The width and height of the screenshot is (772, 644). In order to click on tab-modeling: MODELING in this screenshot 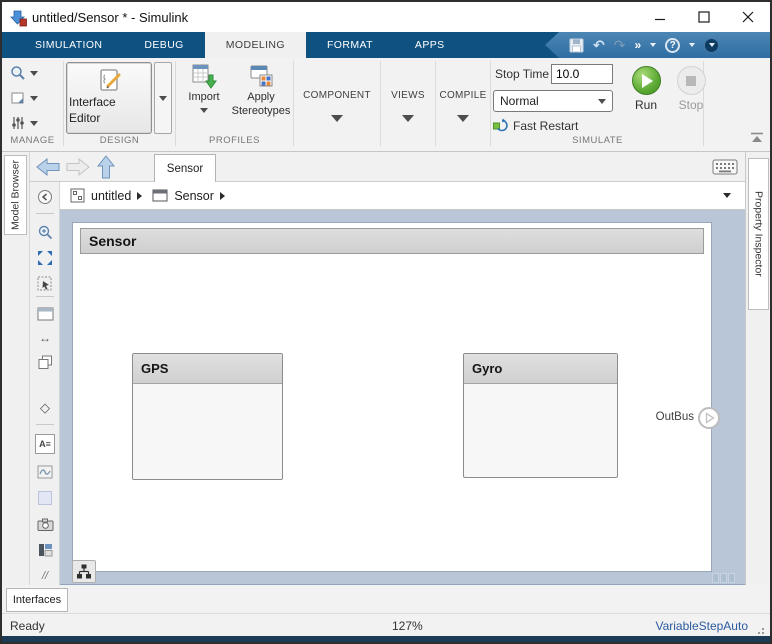, I will do `click(255, 45)`.